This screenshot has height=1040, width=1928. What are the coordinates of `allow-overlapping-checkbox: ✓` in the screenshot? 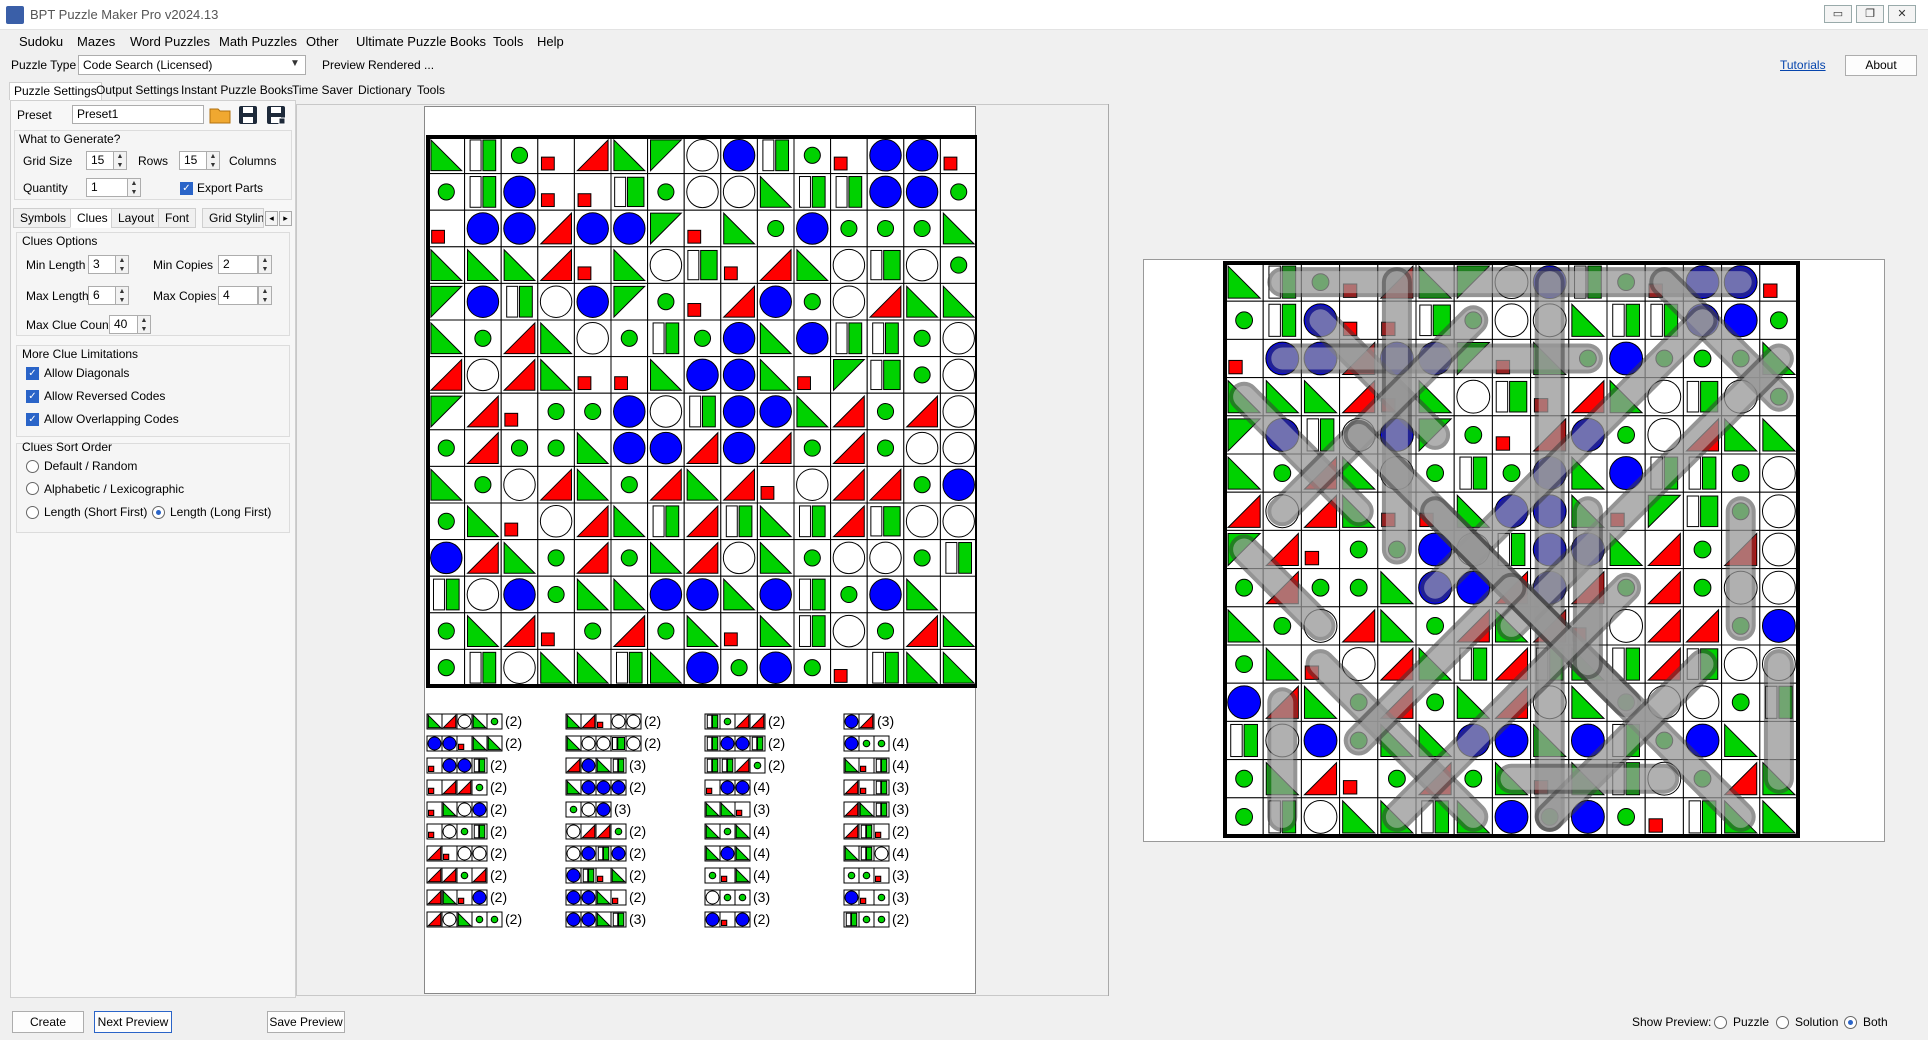 It's located at (32, 419).